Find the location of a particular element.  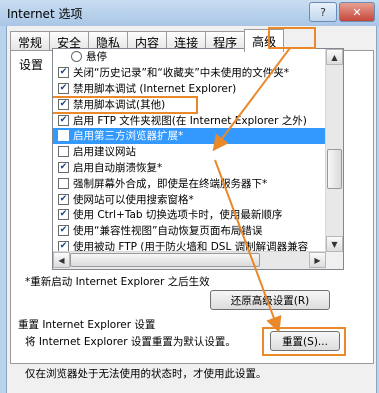

horizontal-scrollbar: ◀ ▶ is located at coordinates (189, 260).